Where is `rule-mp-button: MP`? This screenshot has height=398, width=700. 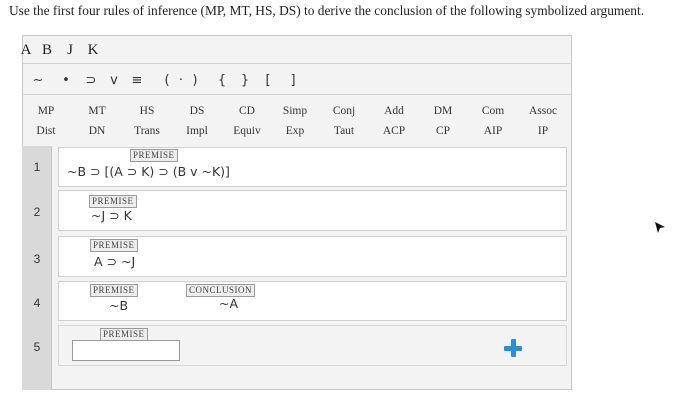
rule-mp-button: MP is located at coordinates (46, 111).